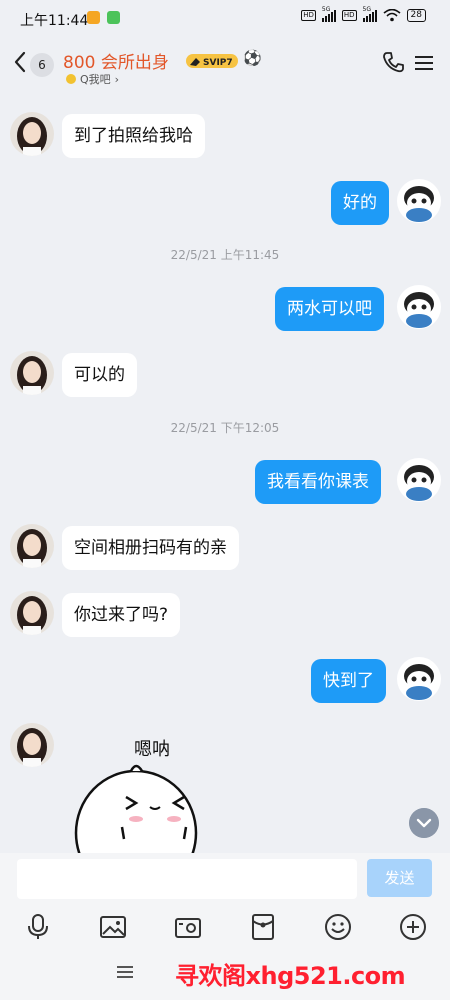 The height and width of the screenshot is (1000, 450). Describe the element at coordinates (308, 15) in the screenshot. I see `hd-badge: HD` at that location.